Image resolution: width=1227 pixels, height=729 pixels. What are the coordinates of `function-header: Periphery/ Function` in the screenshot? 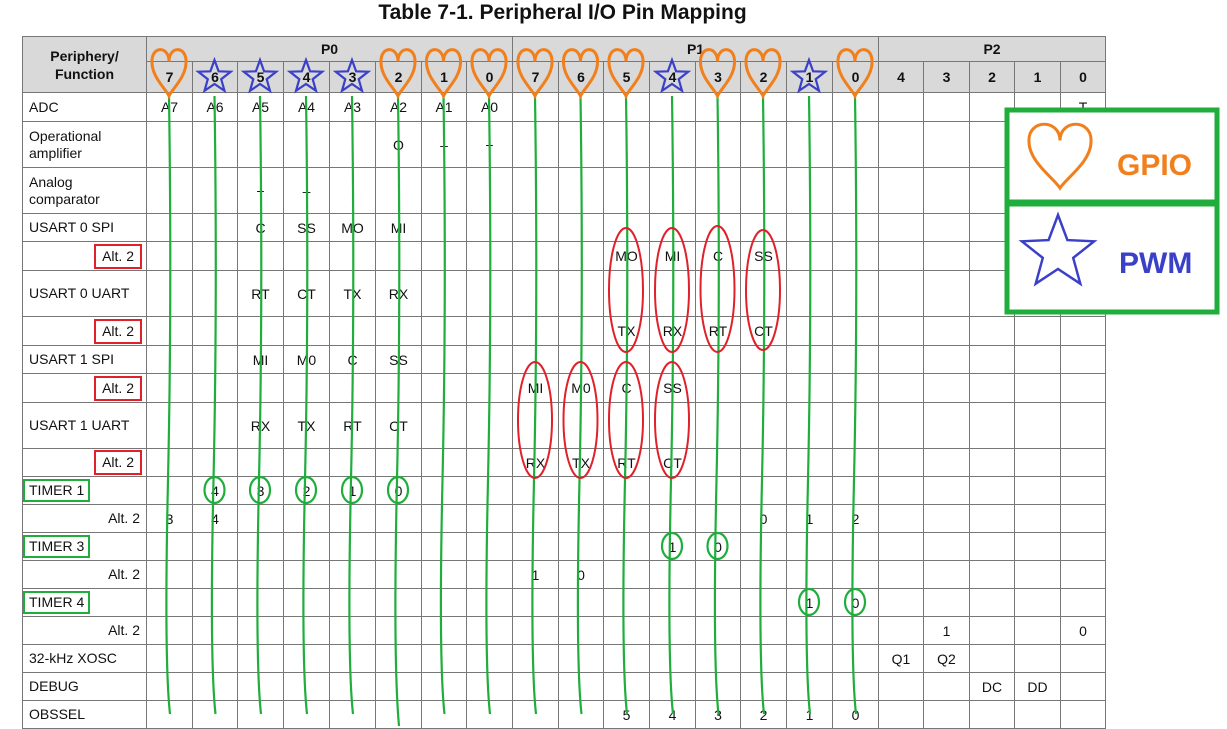 It's located at (84, 64).